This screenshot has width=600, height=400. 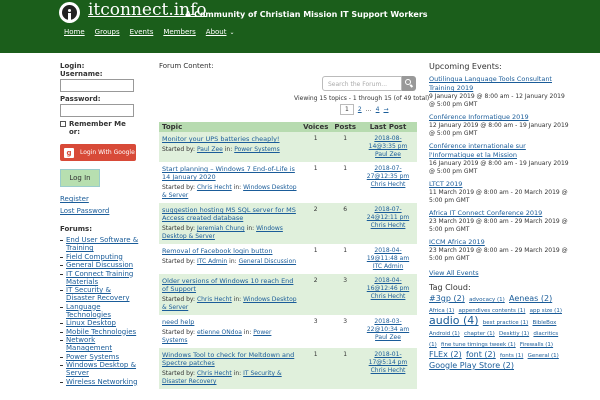 What do you see at coordinates (505, 323) in the screenshot?
I see `tag-link: best practice (1)` at bounding box center [505, 323].